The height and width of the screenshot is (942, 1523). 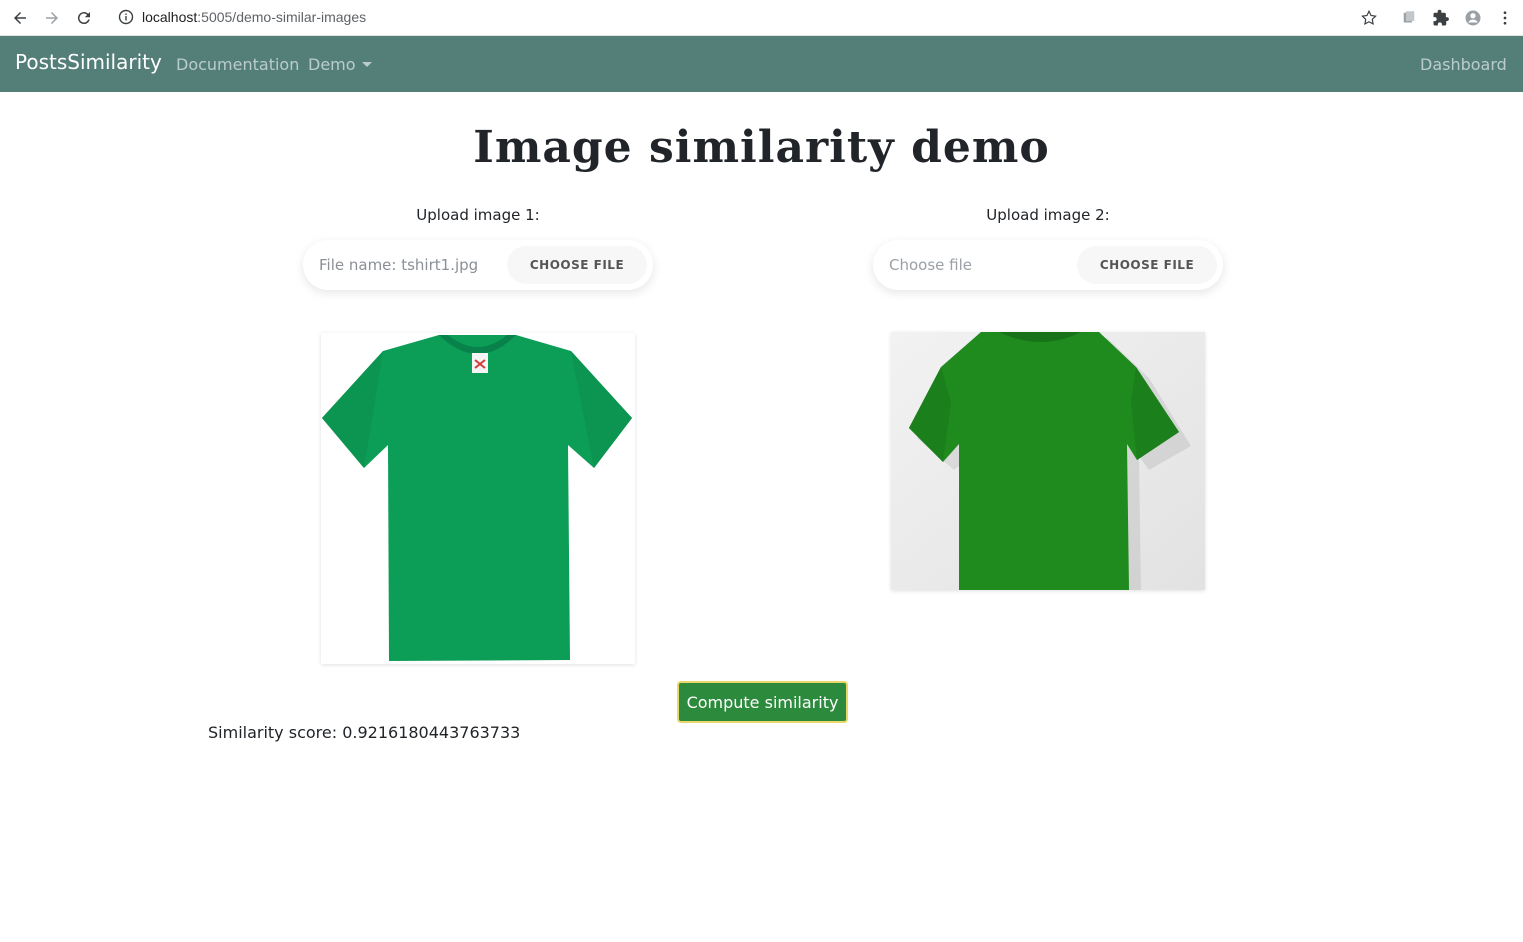 I want to click on page-title: Image similarity demo, so click(x=761, y=147).